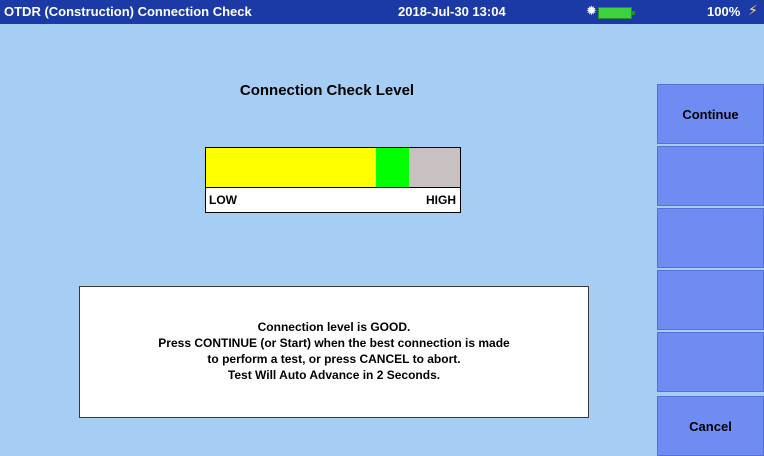  Describe the element at coordinates (327, 90) in the screenshot. I see `page-title: Connection Check Level` at that location.